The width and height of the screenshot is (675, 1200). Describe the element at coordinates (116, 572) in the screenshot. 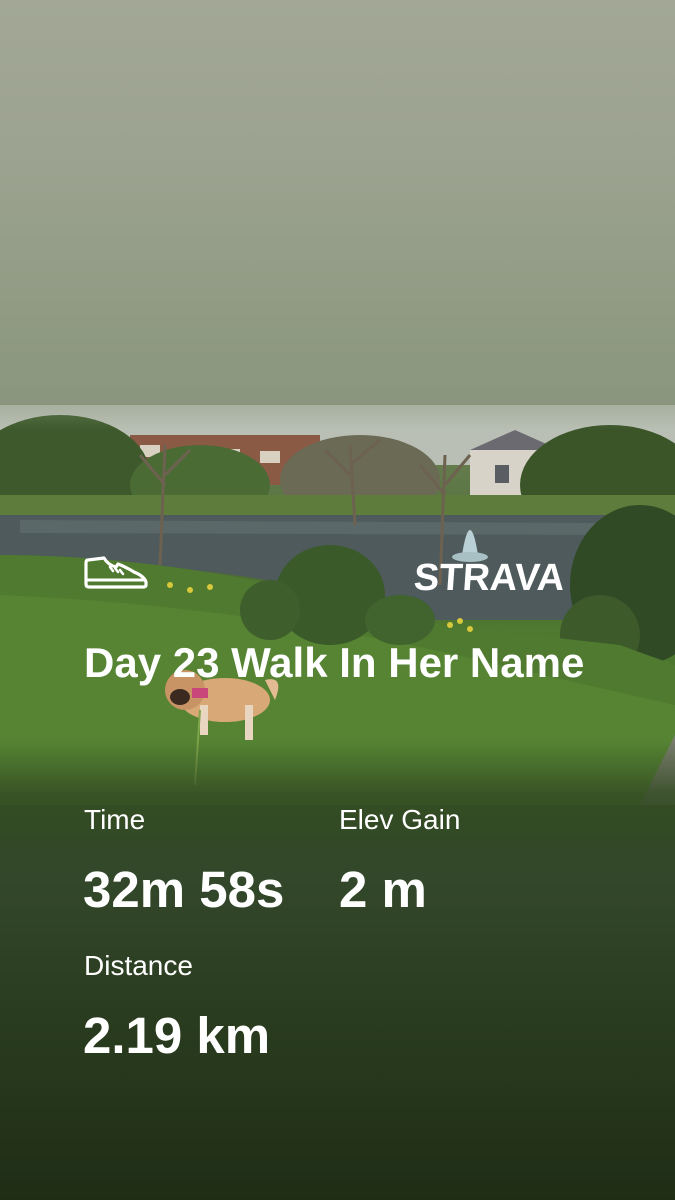

I see `shoe-icon` at that location.